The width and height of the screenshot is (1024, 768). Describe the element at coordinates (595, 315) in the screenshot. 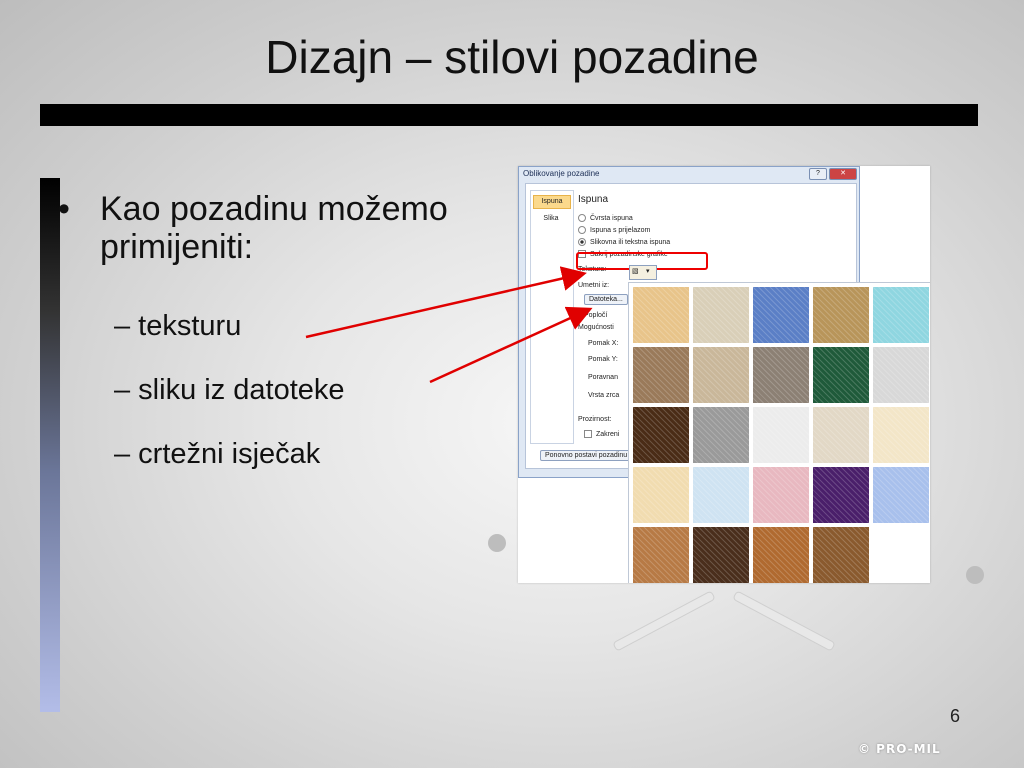

I see `tile-option: Popločí` at that location.